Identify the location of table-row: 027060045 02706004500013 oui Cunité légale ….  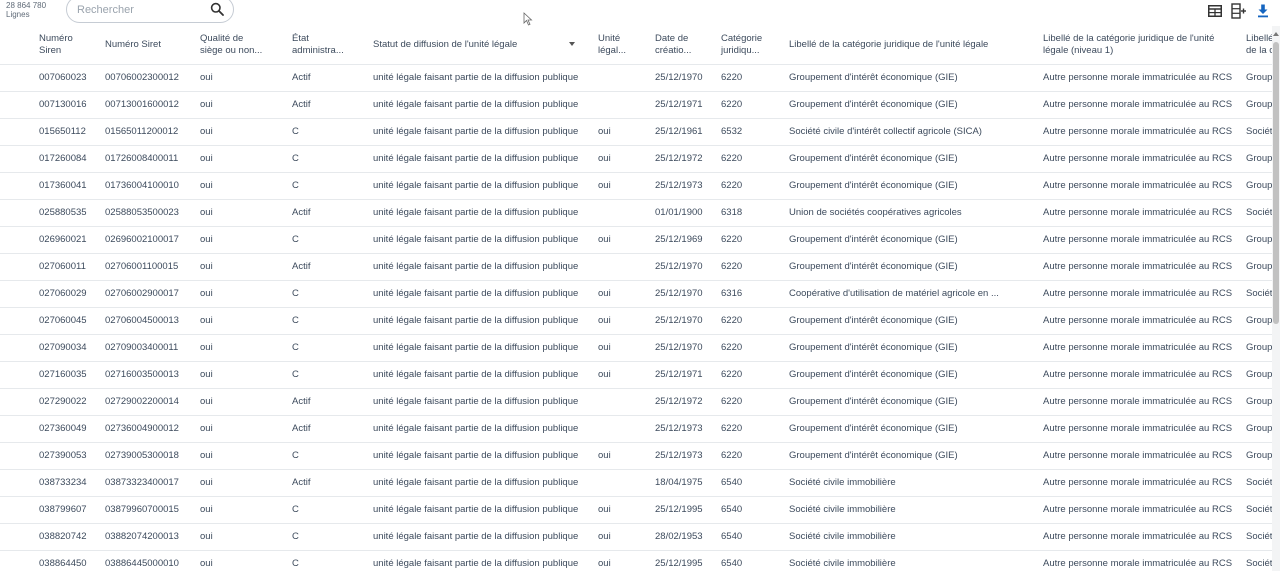
(636, 321).